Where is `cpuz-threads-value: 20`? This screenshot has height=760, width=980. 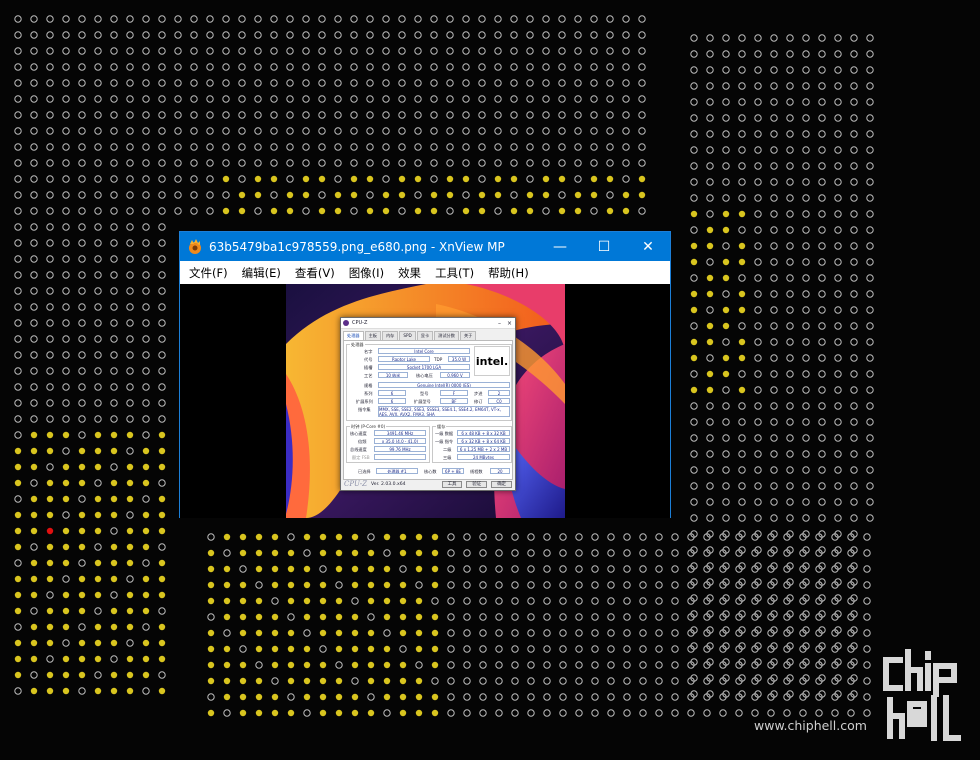
cpuz-threads-value: 20 is located at coordinates (500, 471).